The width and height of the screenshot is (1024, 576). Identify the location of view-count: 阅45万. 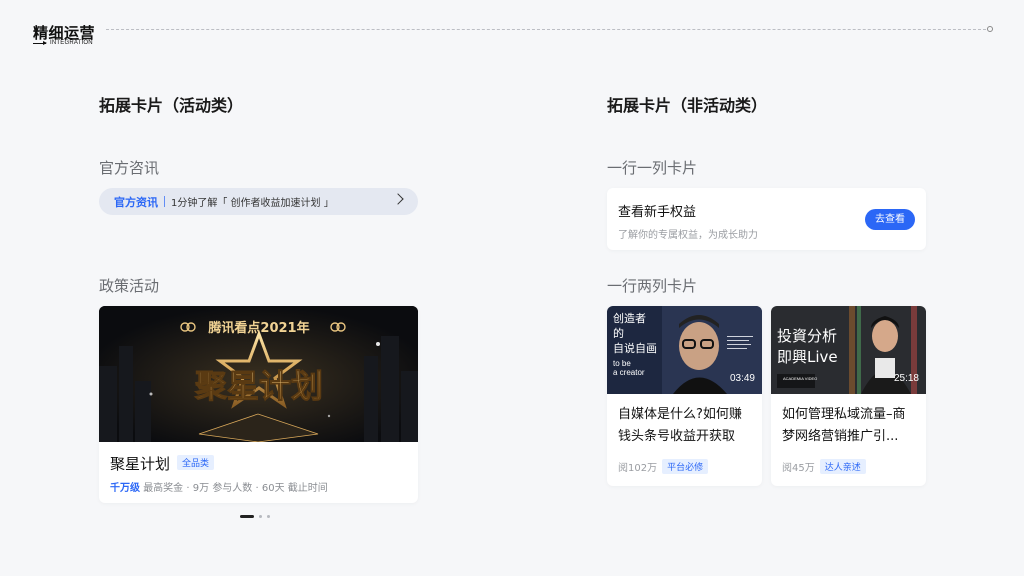
(798, 468).